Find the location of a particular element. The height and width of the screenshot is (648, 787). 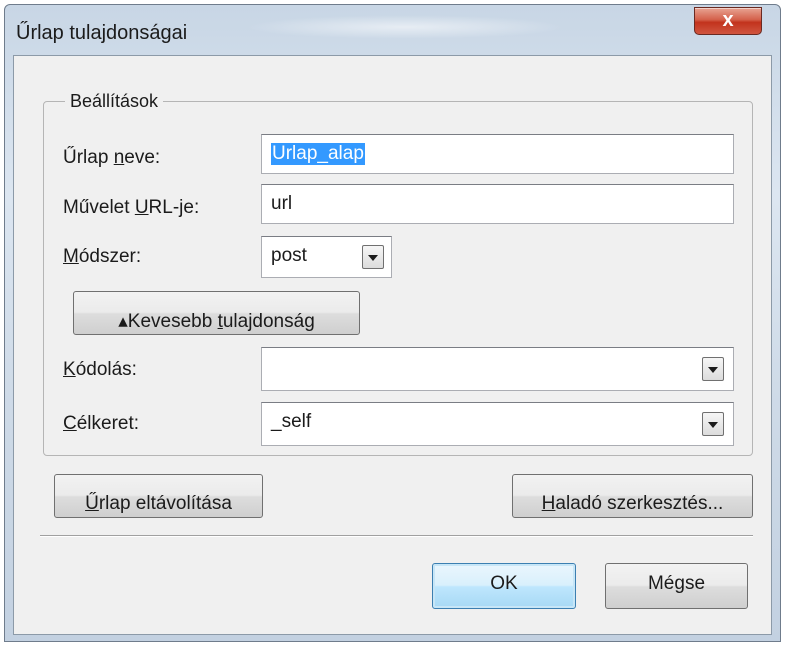

separator-line is located at coordinates (396, 536).